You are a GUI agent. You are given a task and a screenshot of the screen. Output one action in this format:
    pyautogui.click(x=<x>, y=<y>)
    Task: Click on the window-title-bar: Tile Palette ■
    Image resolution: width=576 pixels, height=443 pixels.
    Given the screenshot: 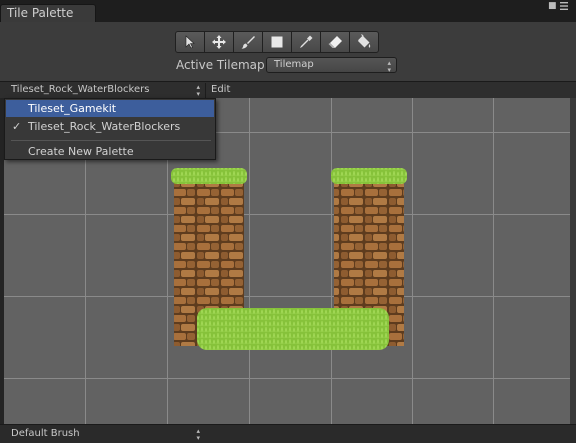 What is the action you would take?
    pyautogui.click(x=288, y=11)
    